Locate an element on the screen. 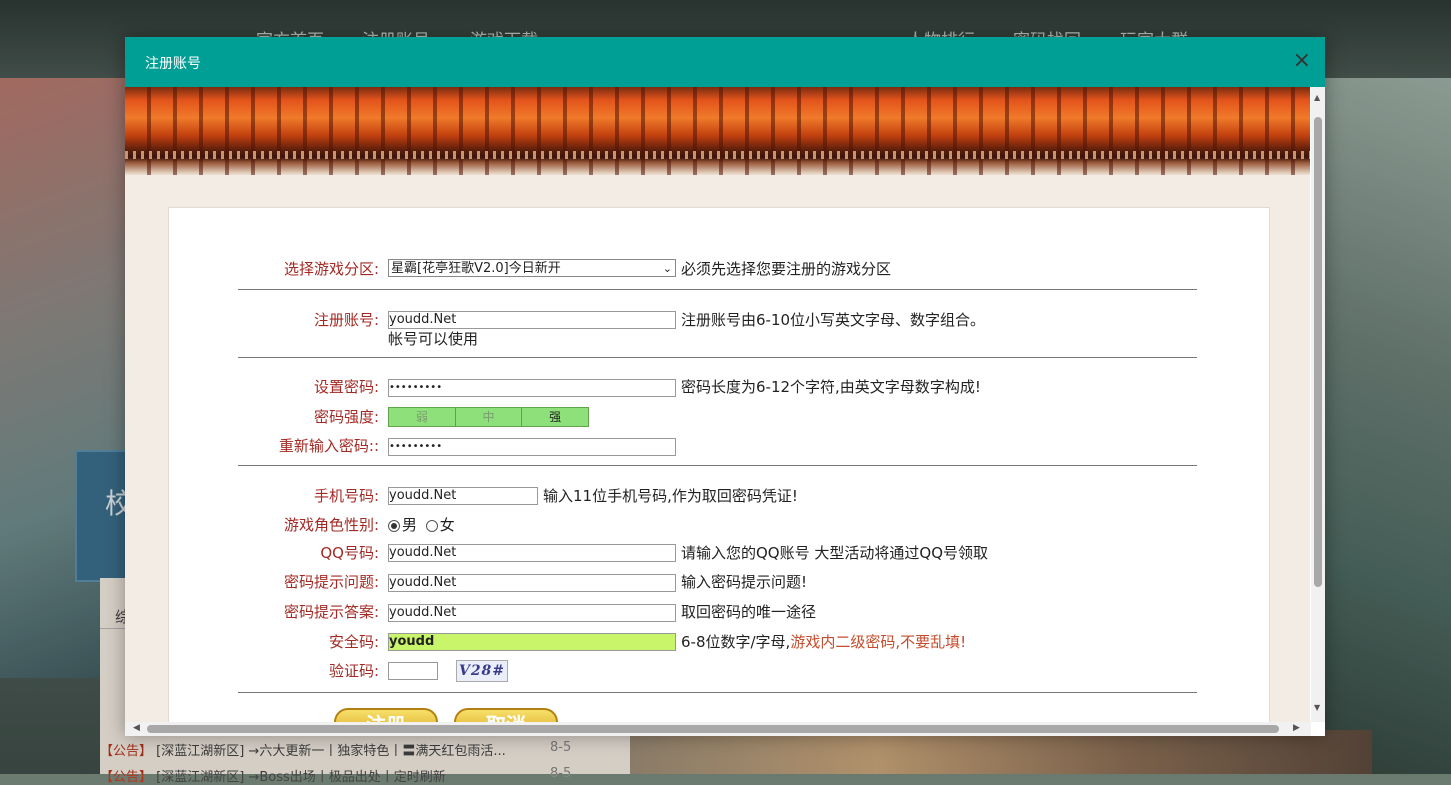  account-status: 帐号可以使用 is located at coordinates (433, 339).